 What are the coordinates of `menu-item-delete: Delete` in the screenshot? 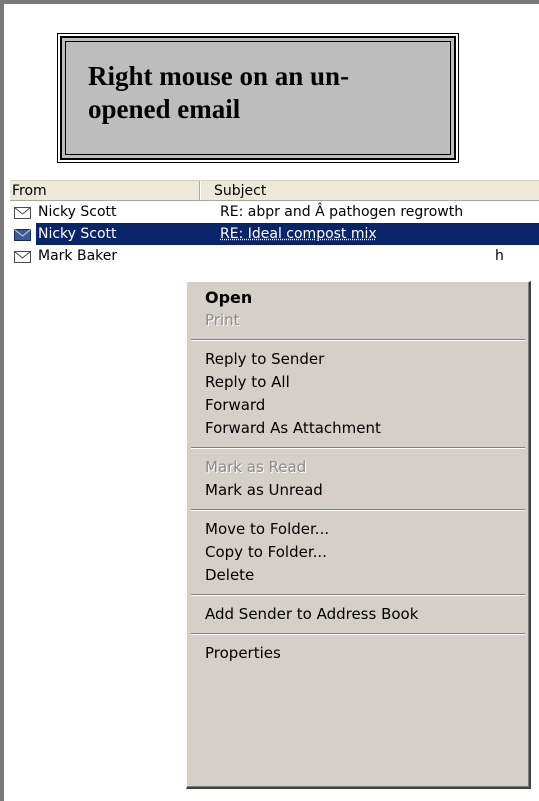 It's located at (358, 575).